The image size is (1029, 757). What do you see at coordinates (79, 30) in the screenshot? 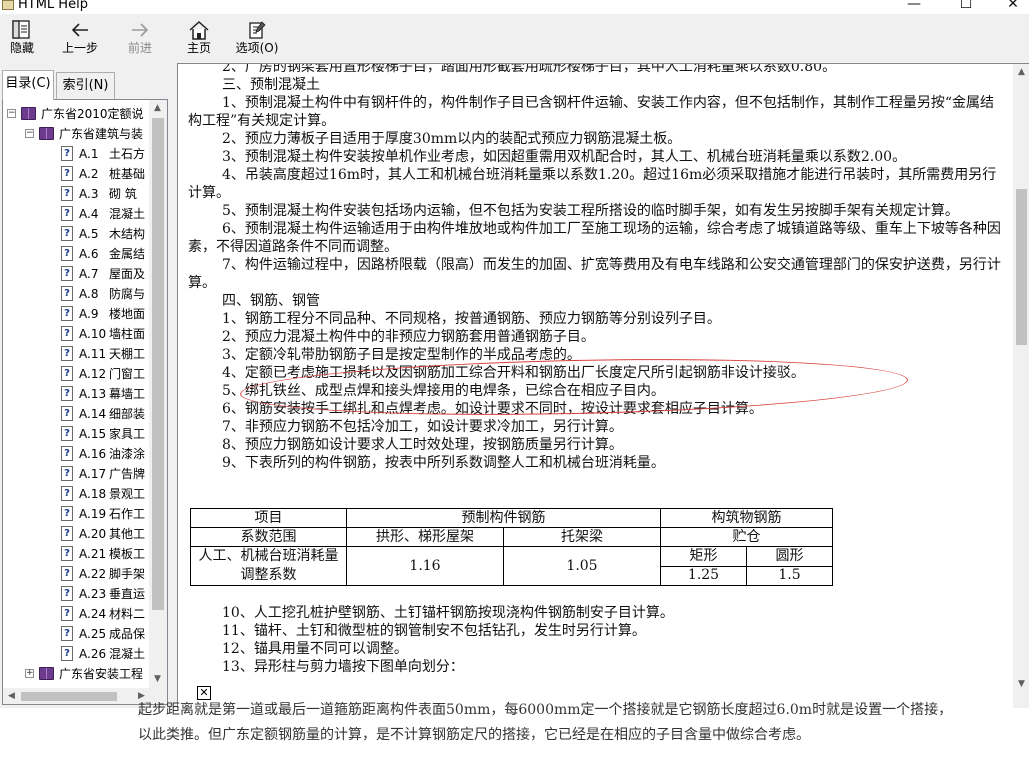
I see `back-arrow-icon` at bounding box center [79, 30].